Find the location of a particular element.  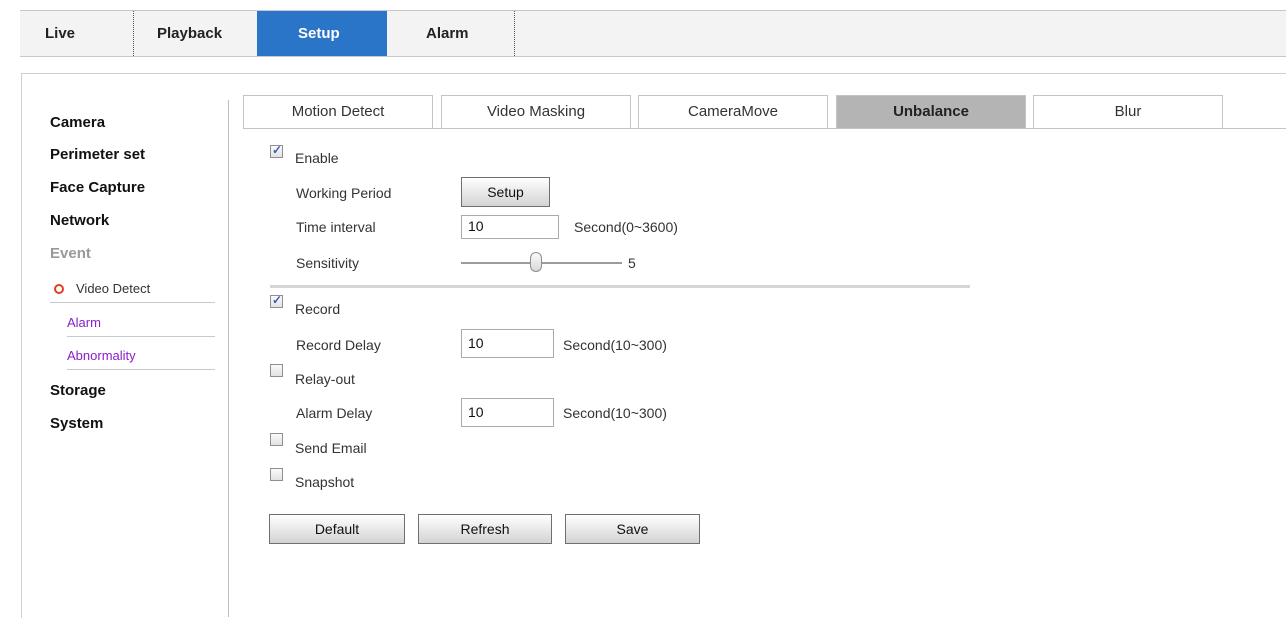

record-delay-label: Record Delay is located at coordinates (338, 345).